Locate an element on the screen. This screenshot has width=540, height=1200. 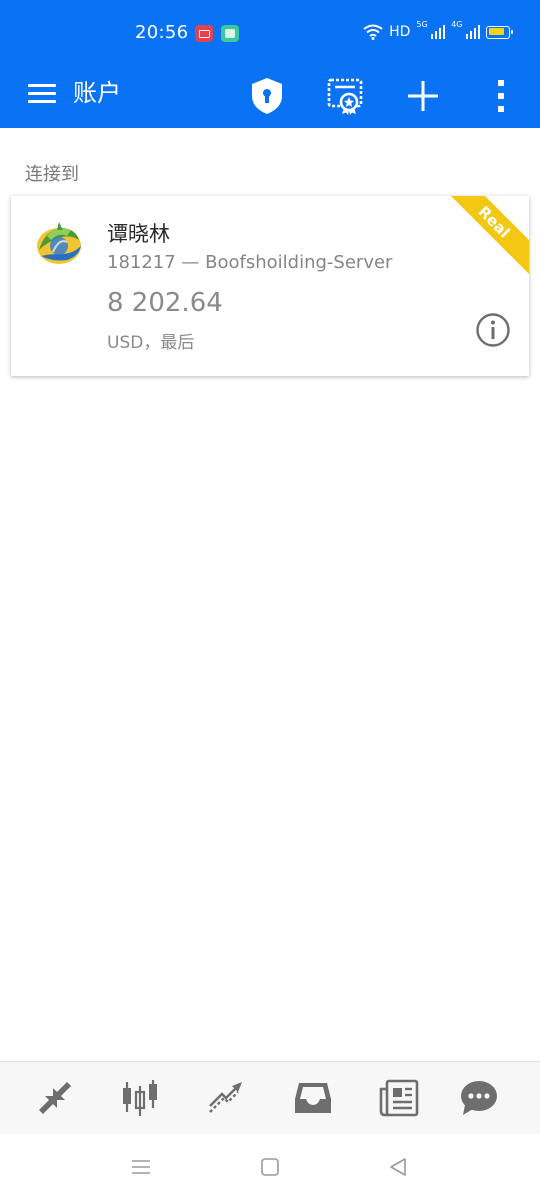
news-icon is located at coordinates (399, 1098).